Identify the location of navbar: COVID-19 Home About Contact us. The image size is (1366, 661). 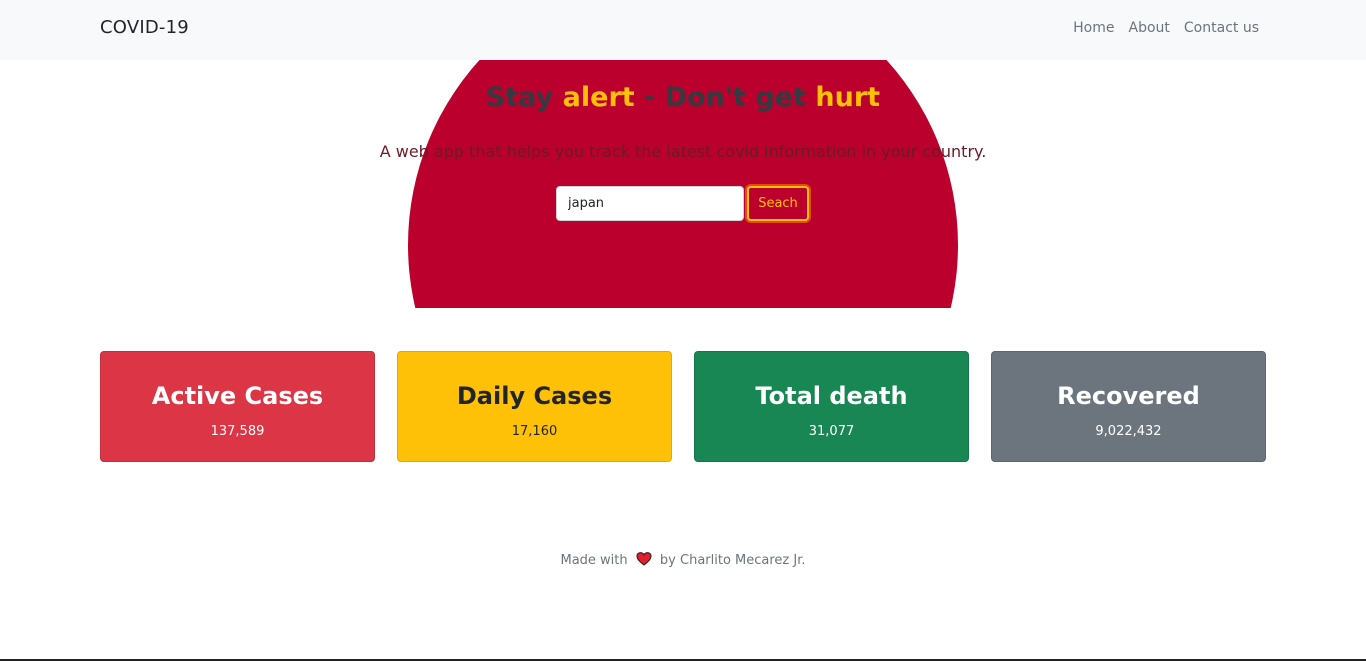
(683, 30).